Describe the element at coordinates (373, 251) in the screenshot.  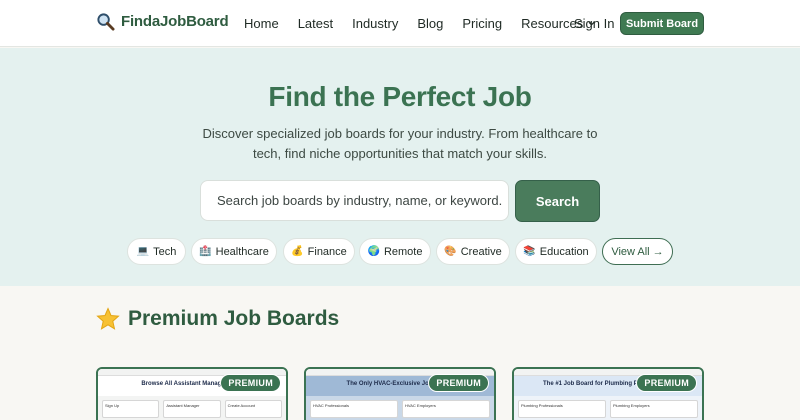
I see `globe-icon: 🌍` at that location.